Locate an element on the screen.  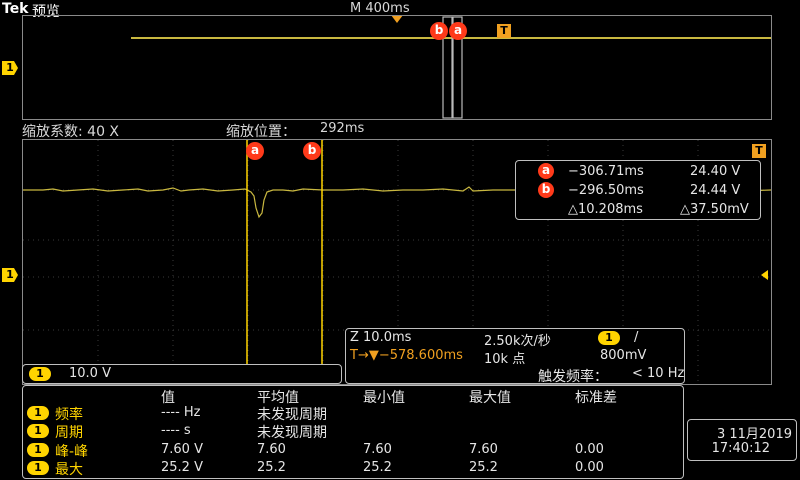
zoom-factor-label: 缩放系数: 40 X is located at coordinates (71, 132).